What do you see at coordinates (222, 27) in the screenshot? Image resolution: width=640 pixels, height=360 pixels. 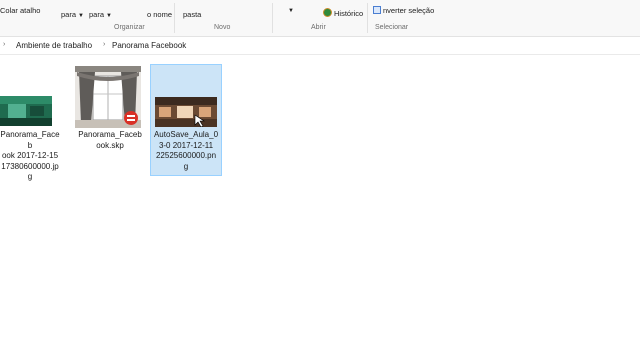 I see `group-novo-label: Novo` at bounding box center [222, 27].